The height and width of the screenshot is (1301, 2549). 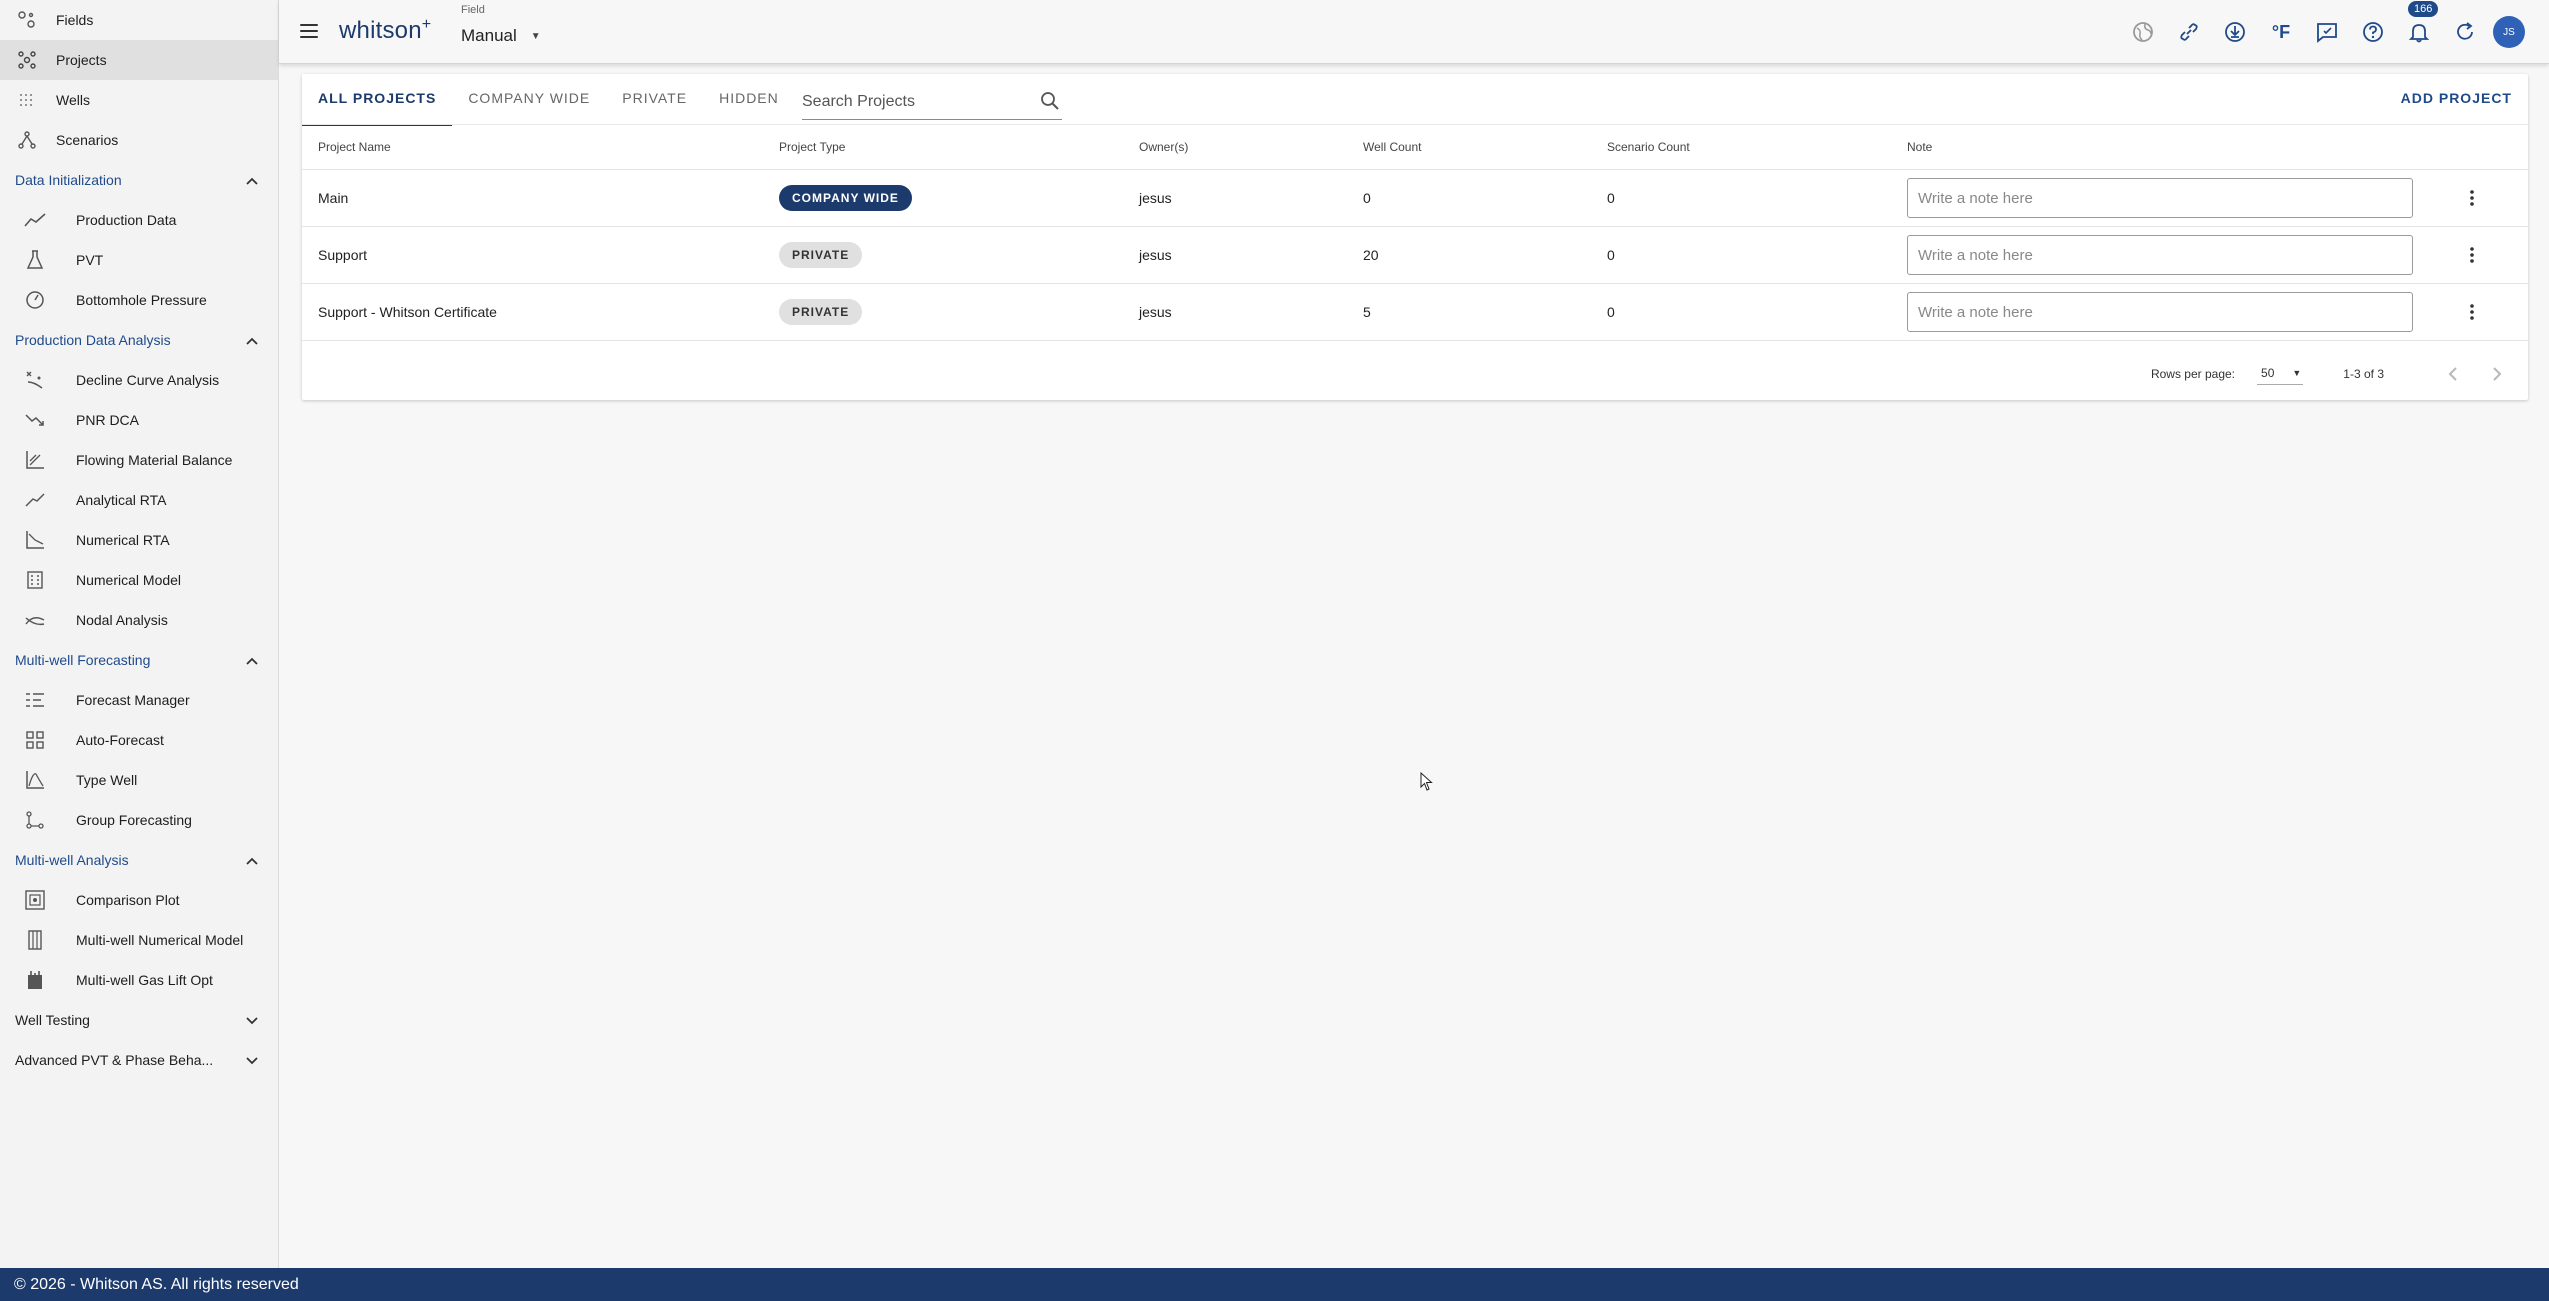 What do you see at coordinates (1251, 147) in the screenshot?
I see `column-header-owners: Owner(s)` at bounding box center [1251, 147].